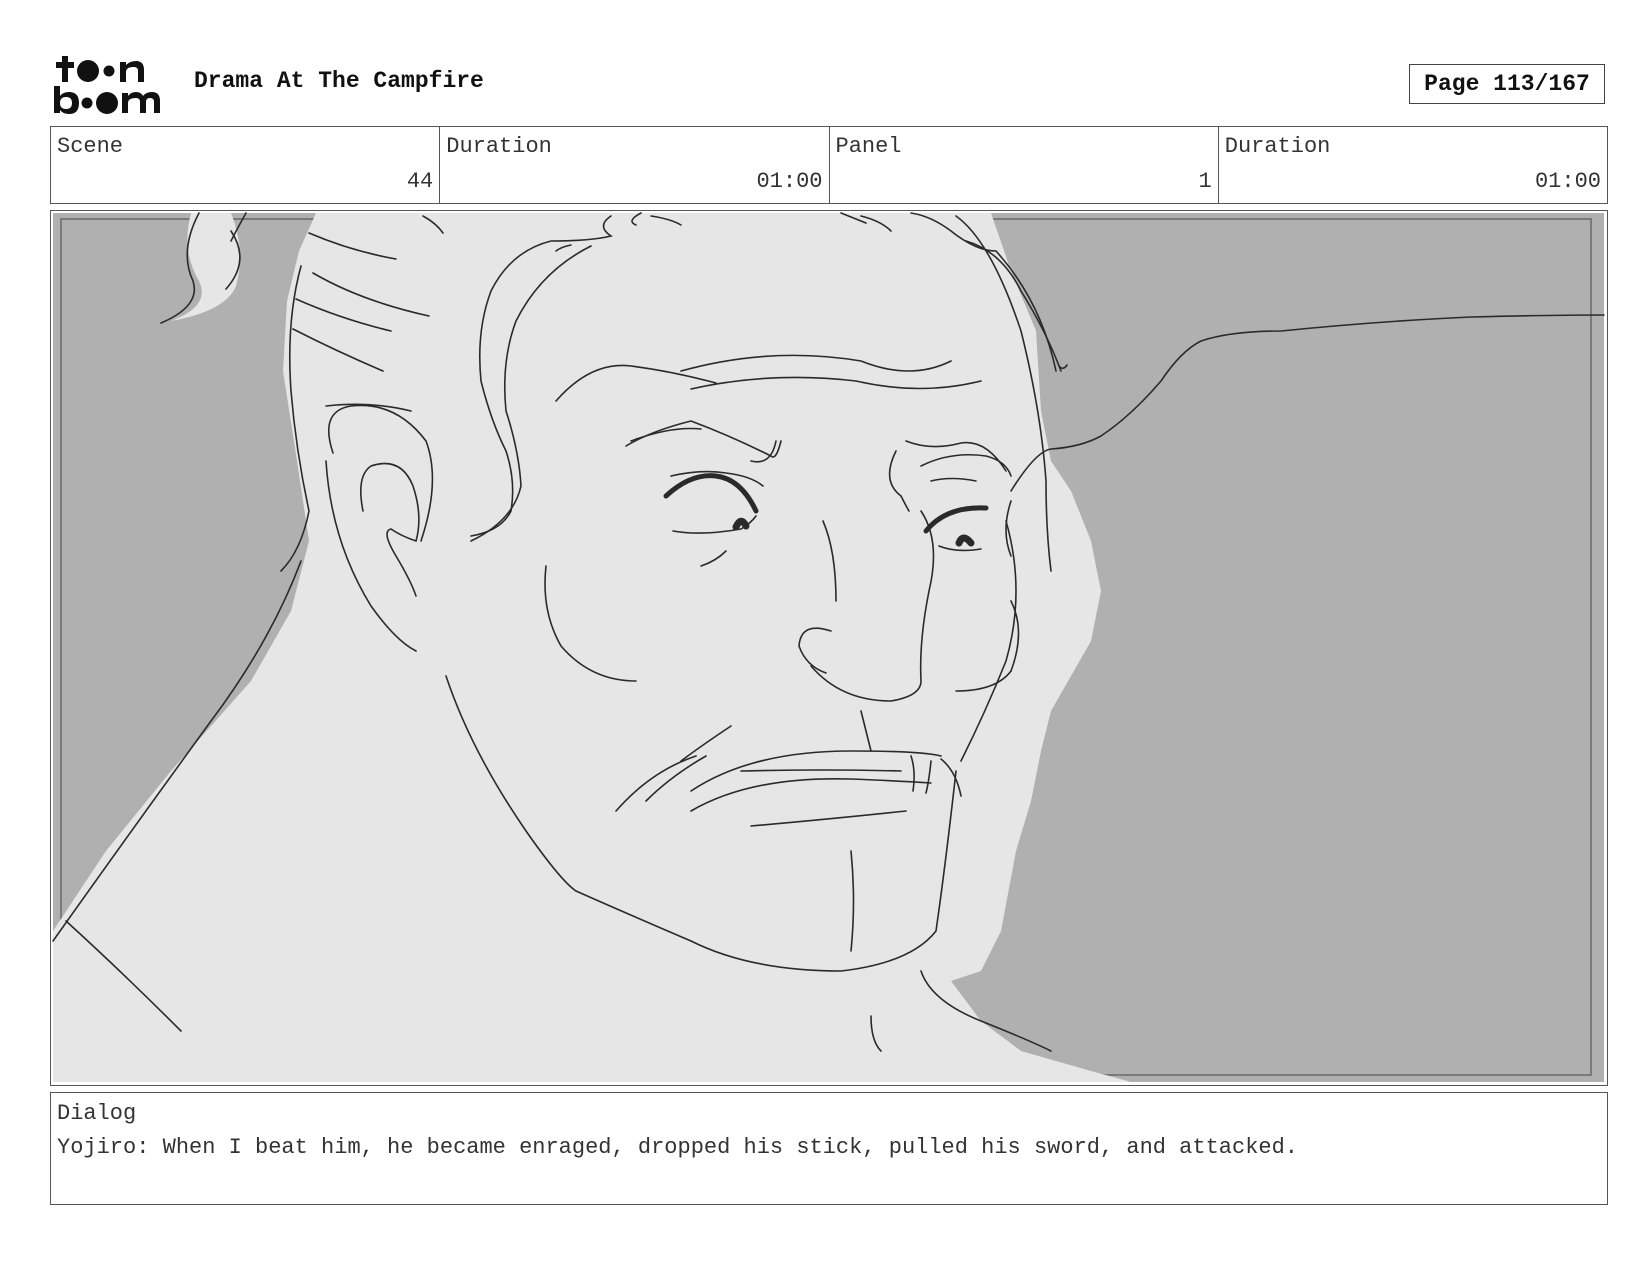  Describe the element at coordinates (1507, 84) in the screenshot. I see `page-indicator: Page 113/167` at that location.